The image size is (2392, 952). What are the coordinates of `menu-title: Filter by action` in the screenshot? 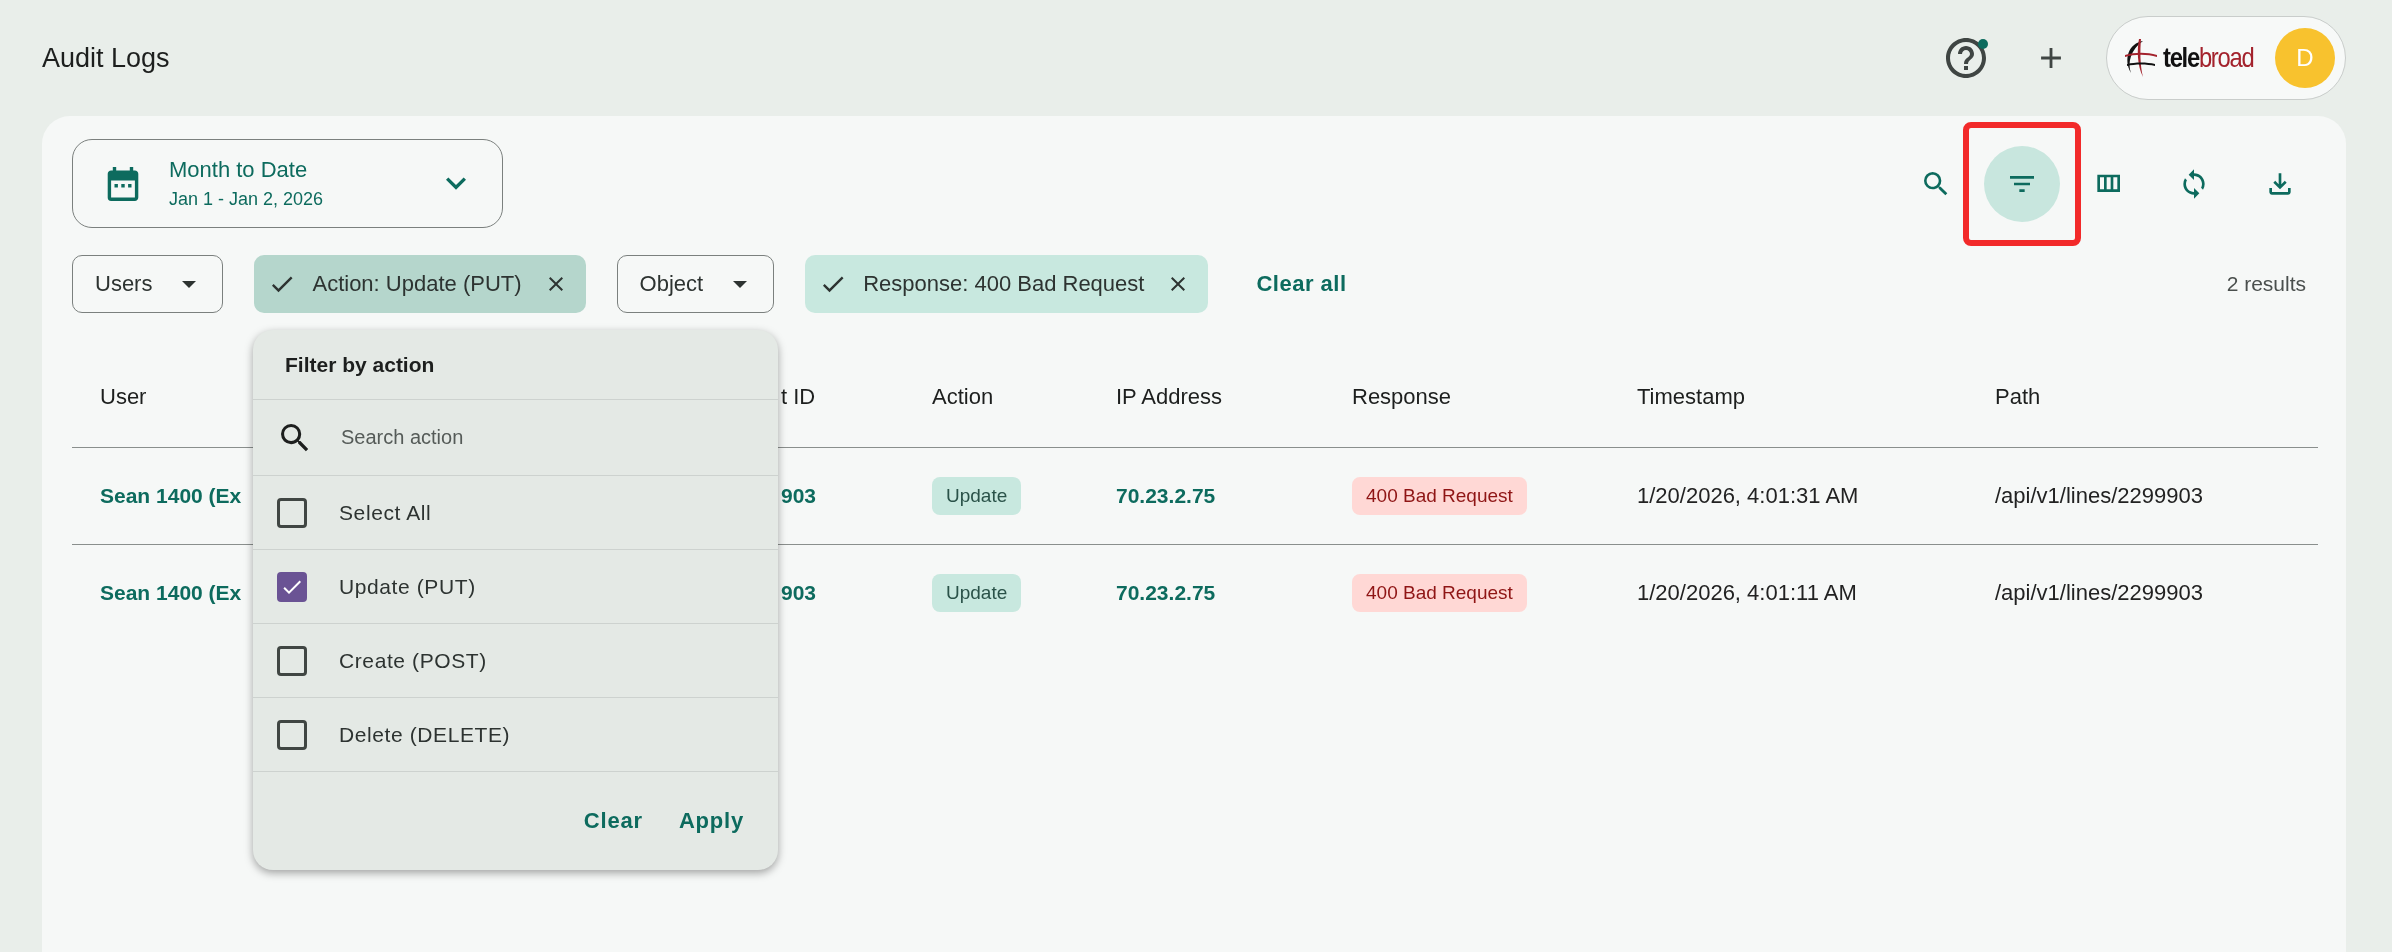 It's located at (360, 364).